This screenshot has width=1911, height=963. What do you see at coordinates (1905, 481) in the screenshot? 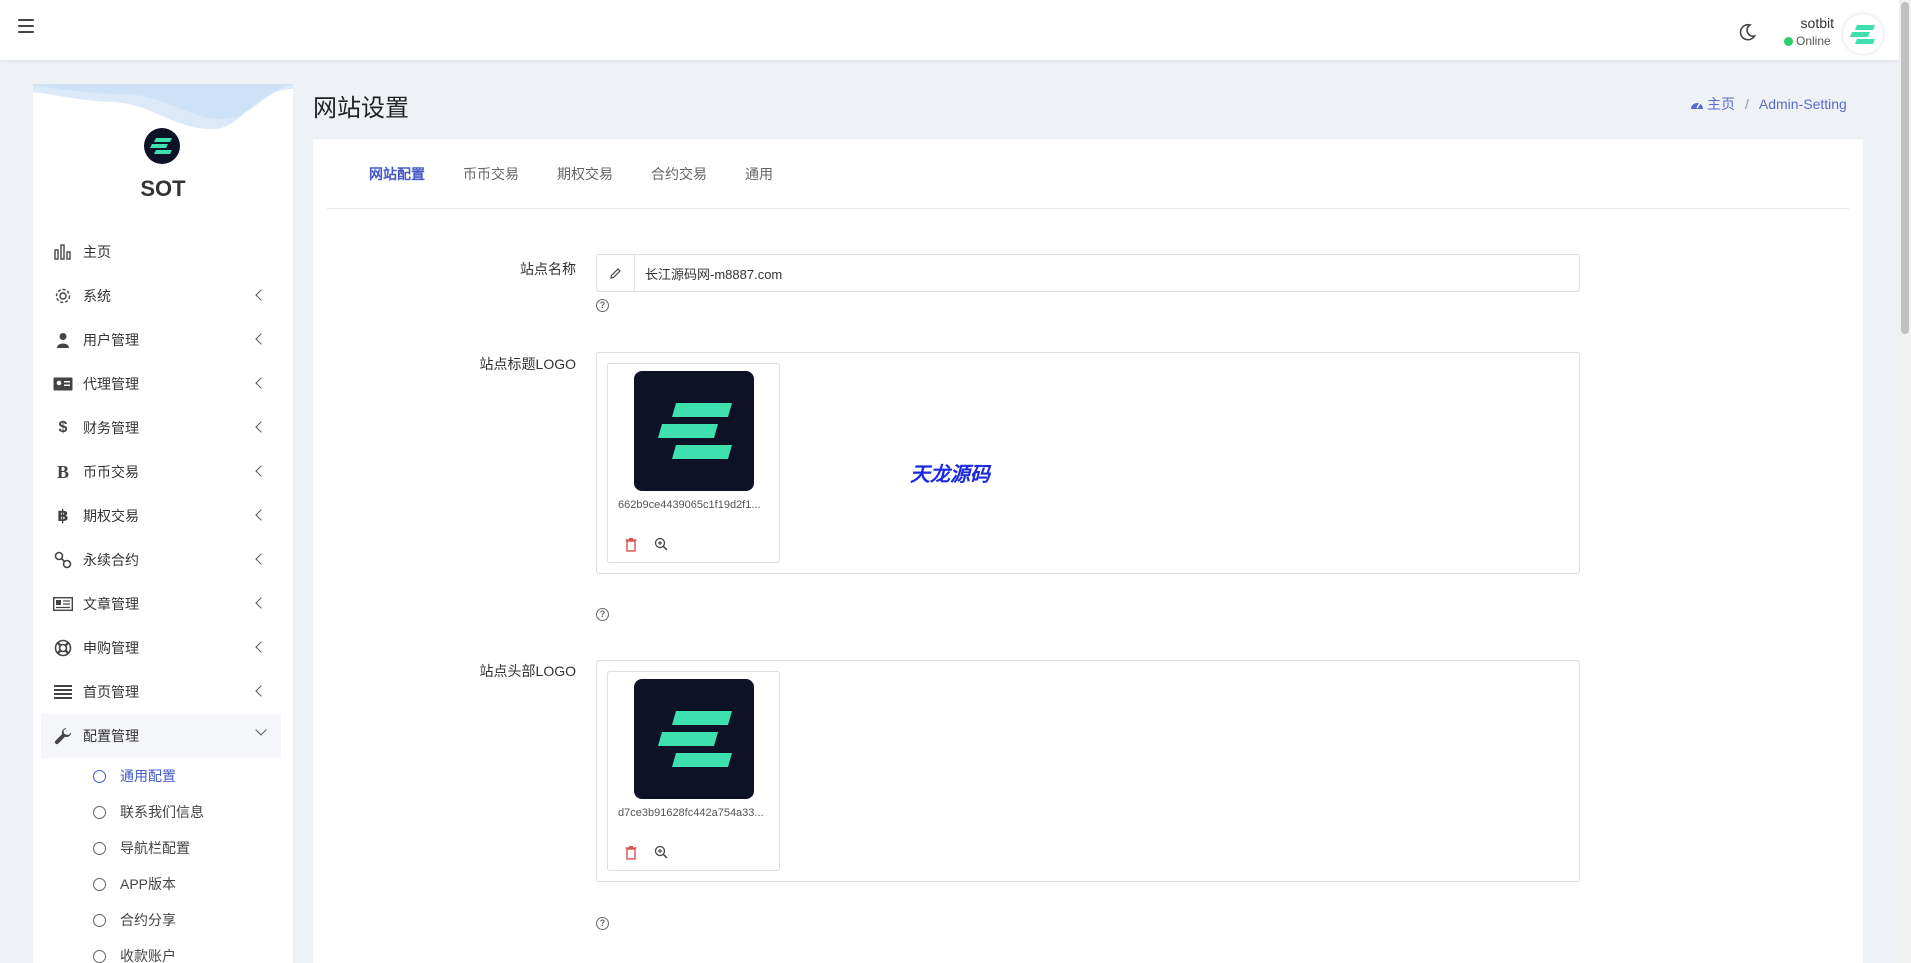
I see `page-scrollbar` at bounding box center [1905, 481].